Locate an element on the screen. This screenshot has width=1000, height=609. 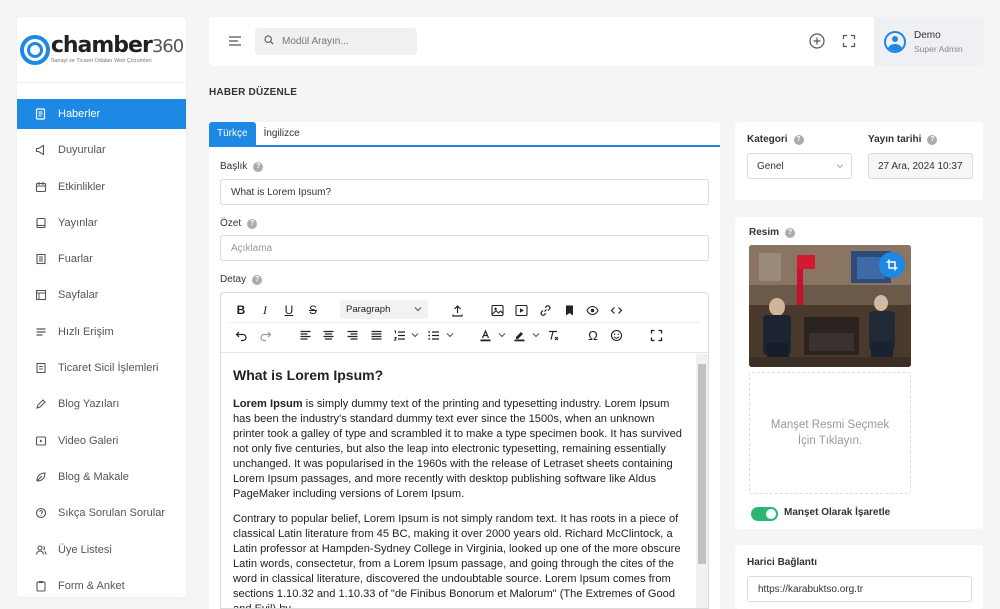
sidebar-item-blog-yazilari: Blog Yazıları is located at coordinates (101, 404).